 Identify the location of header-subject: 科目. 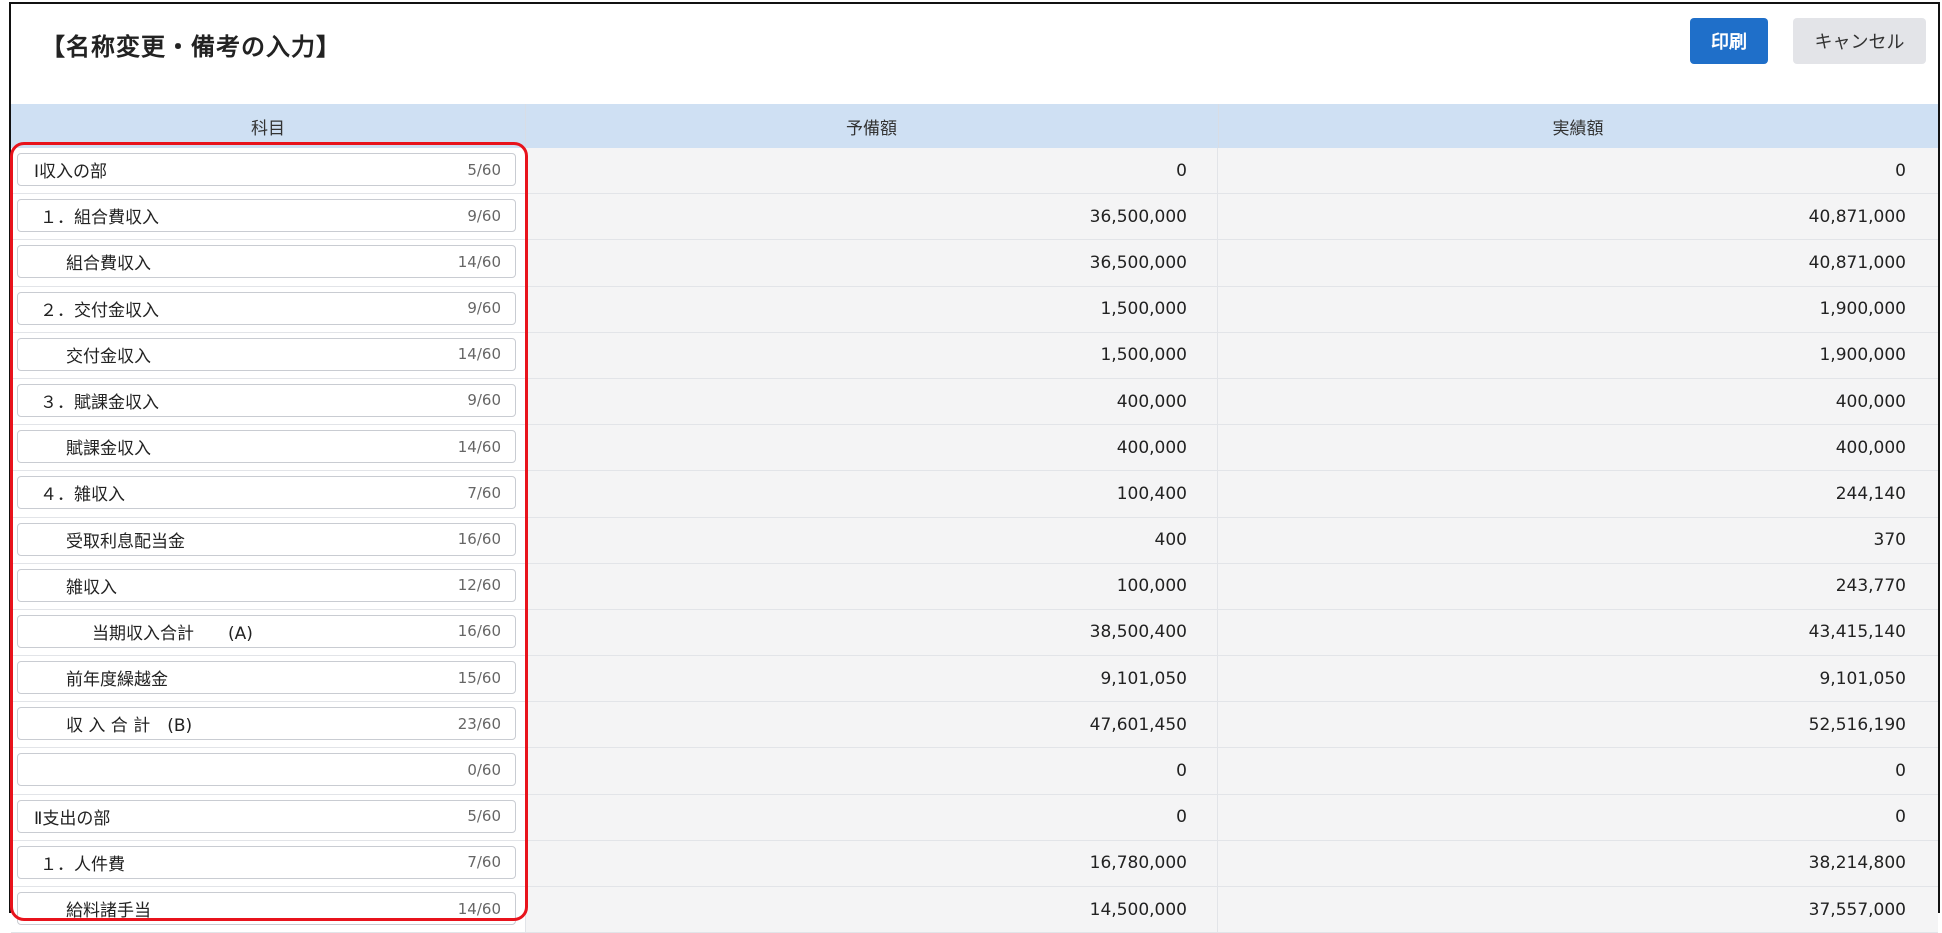
(268, 126).